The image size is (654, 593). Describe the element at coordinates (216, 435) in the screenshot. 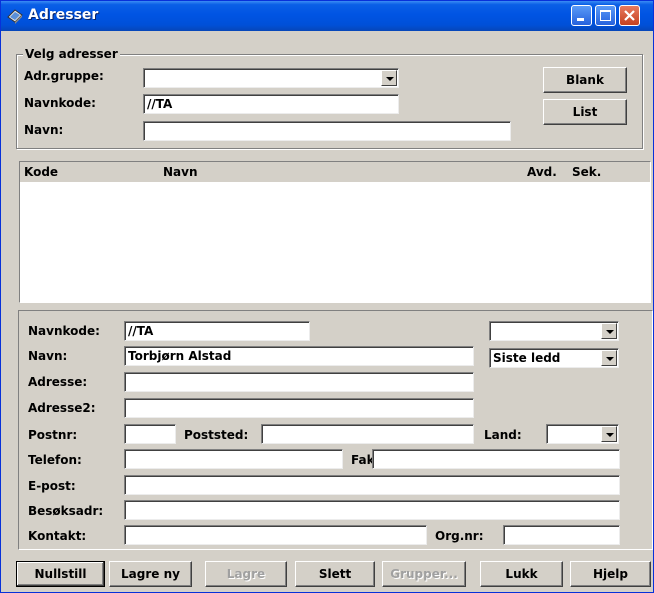

I see `poststed-label: Poststed:` at that location.